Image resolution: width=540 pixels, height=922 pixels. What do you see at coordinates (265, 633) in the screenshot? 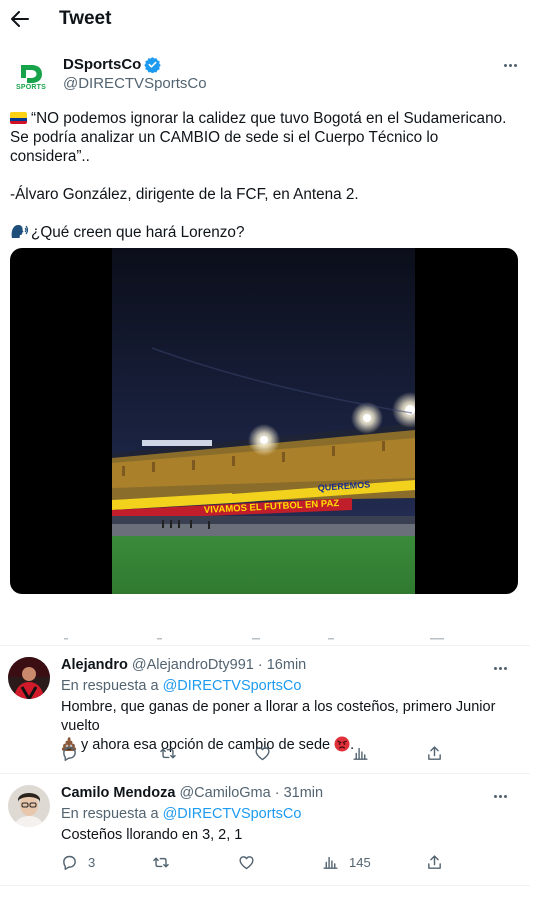
I see `timeline-strip` at bounding box center [265, 633].